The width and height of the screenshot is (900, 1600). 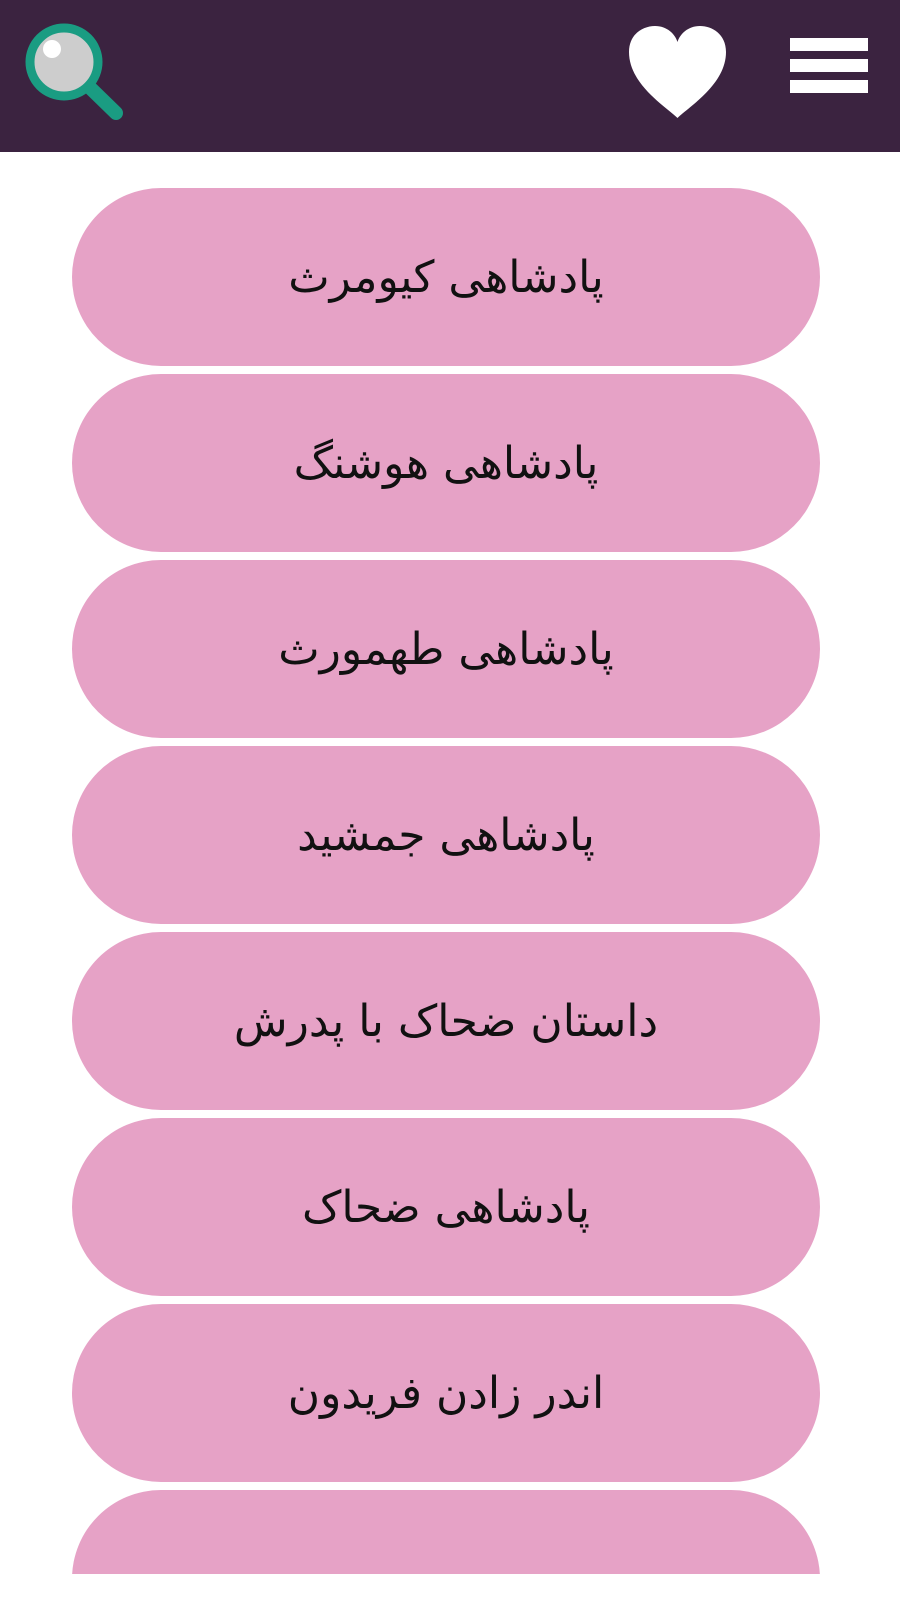 I want to click on list-item: پادشاهی هوشنگ, so click(x=446, y=463).